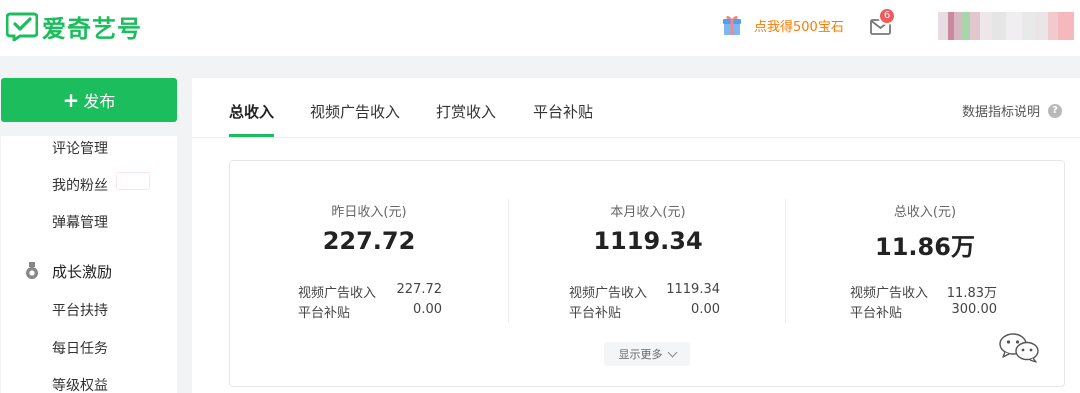 Image resolution: width=1080 pixels, height=393 pixels. Describe the element at coordinates (80, 185) in the screenshot. I see `sidebar-item-fans: 我的粉丝` at that location.